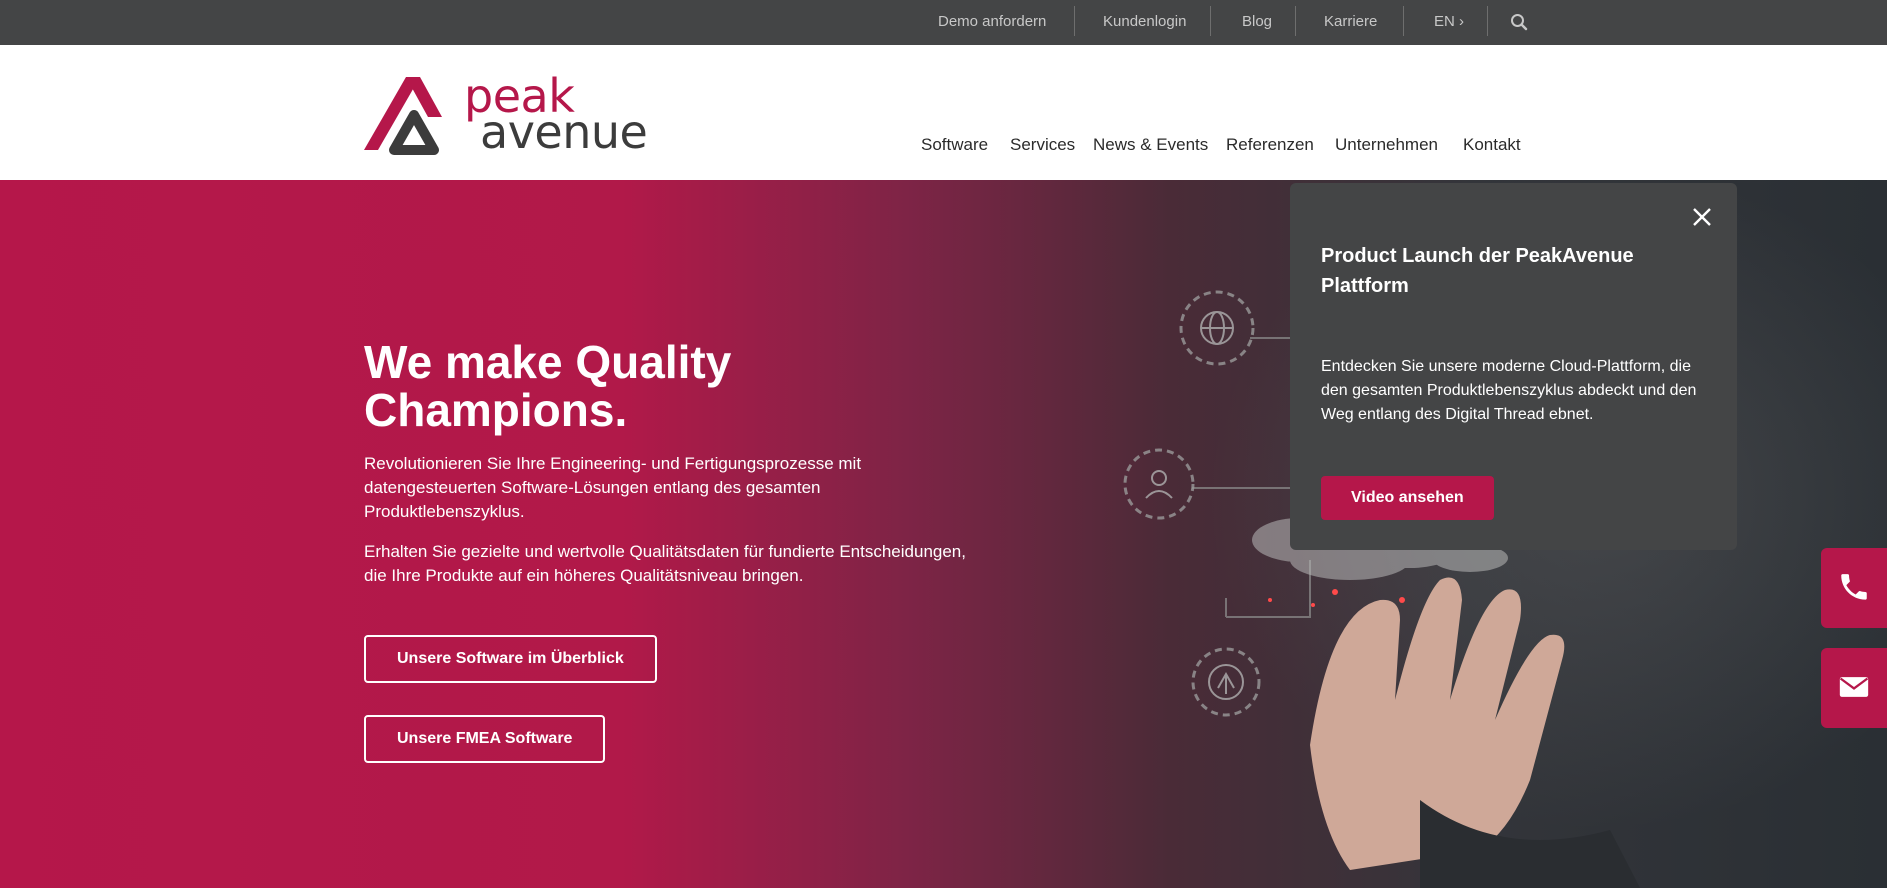 This screenshot has height=888, width=1887. Describe the element at coordinates (1702, 217) in the screenshot. I see `close-icon` at that location.